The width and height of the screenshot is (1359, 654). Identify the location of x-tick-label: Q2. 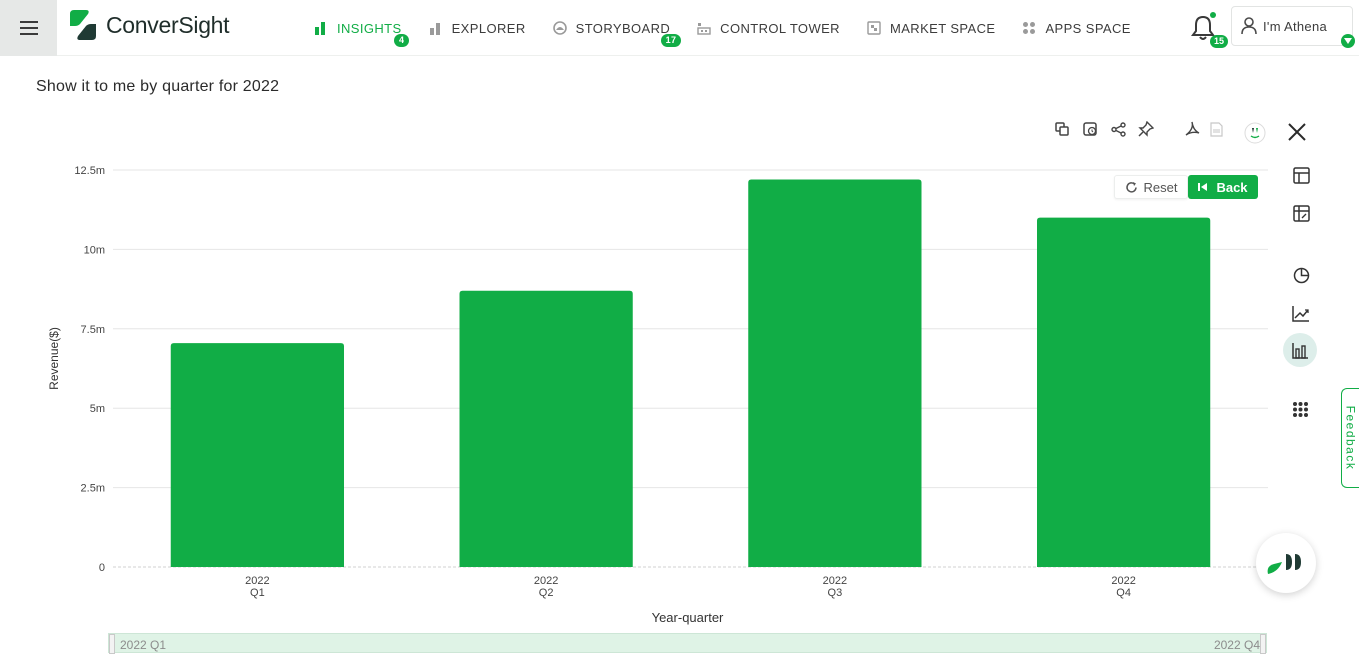
(546, 593).